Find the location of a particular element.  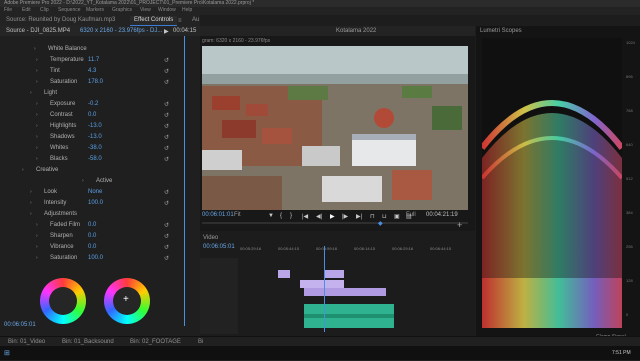

add-button-icon: + is located at coordinates (459, 225).